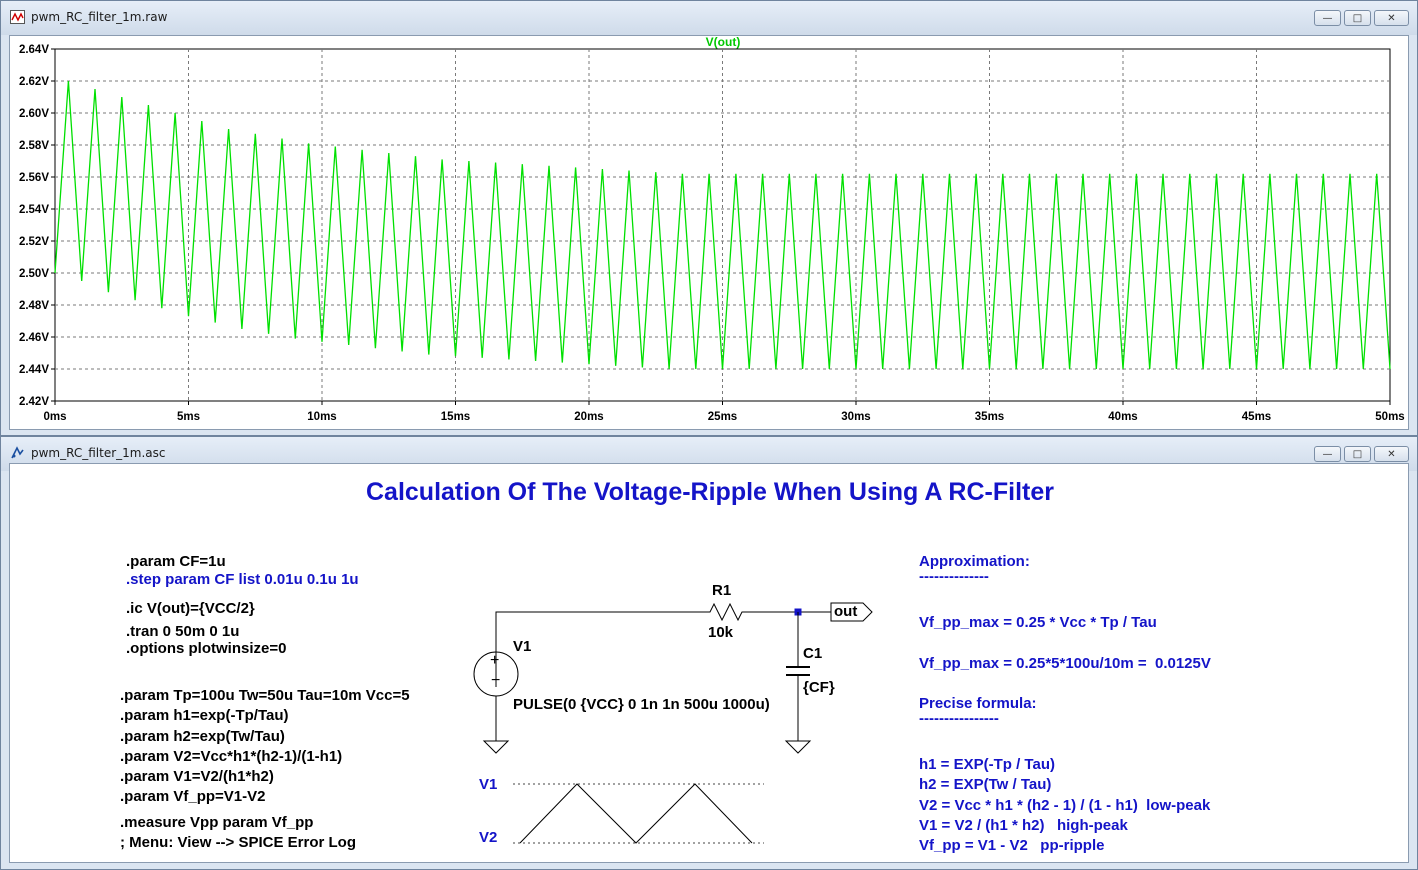 Image resolution: width=1418 pixels, height=870 pixels. Describe the element at coordinates (496, 680) in the screenshot. I see `minus-sign: −` at that location.